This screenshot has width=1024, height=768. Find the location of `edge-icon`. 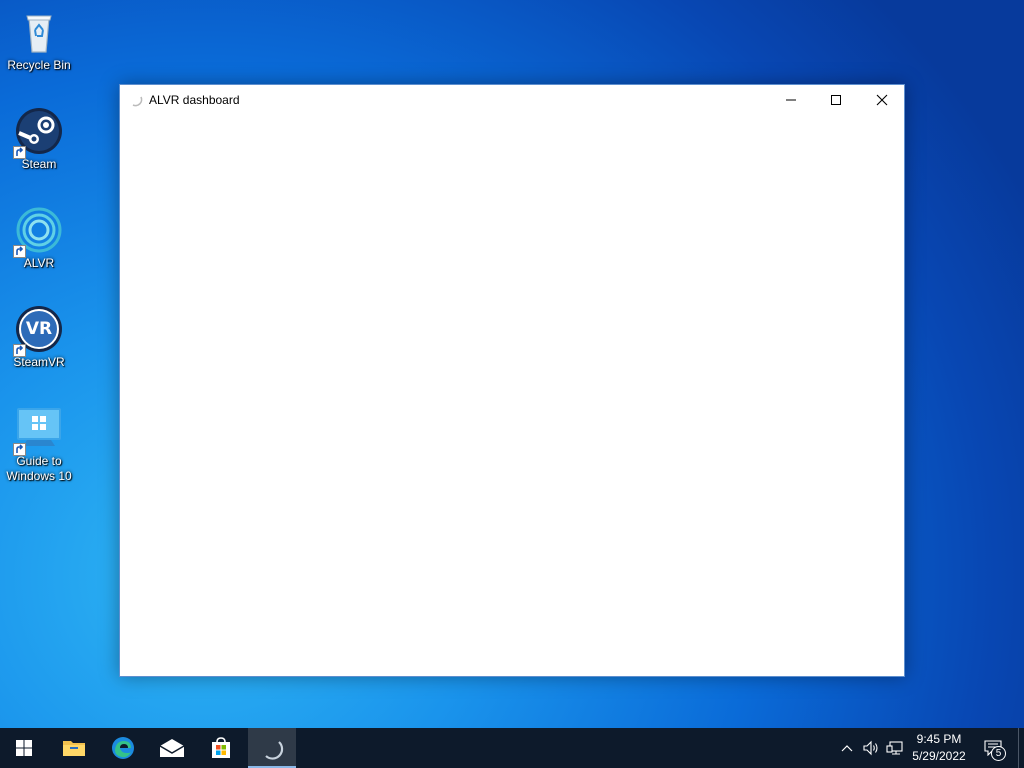

edge-icon is located at coordinates (123, 748).